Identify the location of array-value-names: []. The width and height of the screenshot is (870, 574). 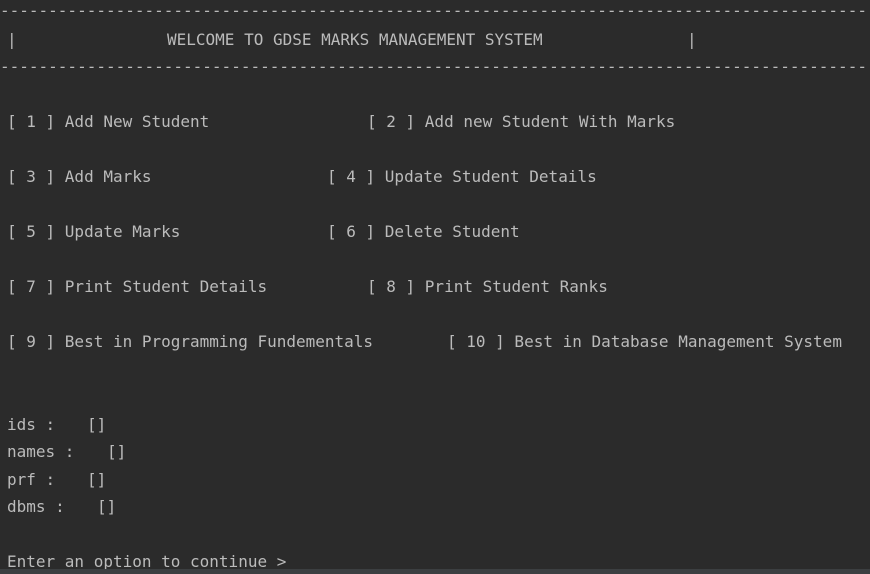
(117, 451).